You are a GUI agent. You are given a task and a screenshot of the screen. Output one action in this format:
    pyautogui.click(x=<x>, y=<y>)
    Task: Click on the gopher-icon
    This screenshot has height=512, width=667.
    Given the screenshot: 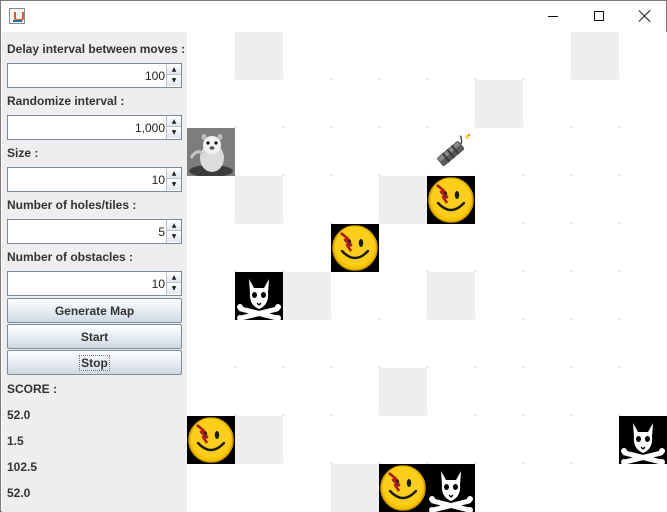 What is the action you would take?
    pyautogui.click(x=211, y=152)
    